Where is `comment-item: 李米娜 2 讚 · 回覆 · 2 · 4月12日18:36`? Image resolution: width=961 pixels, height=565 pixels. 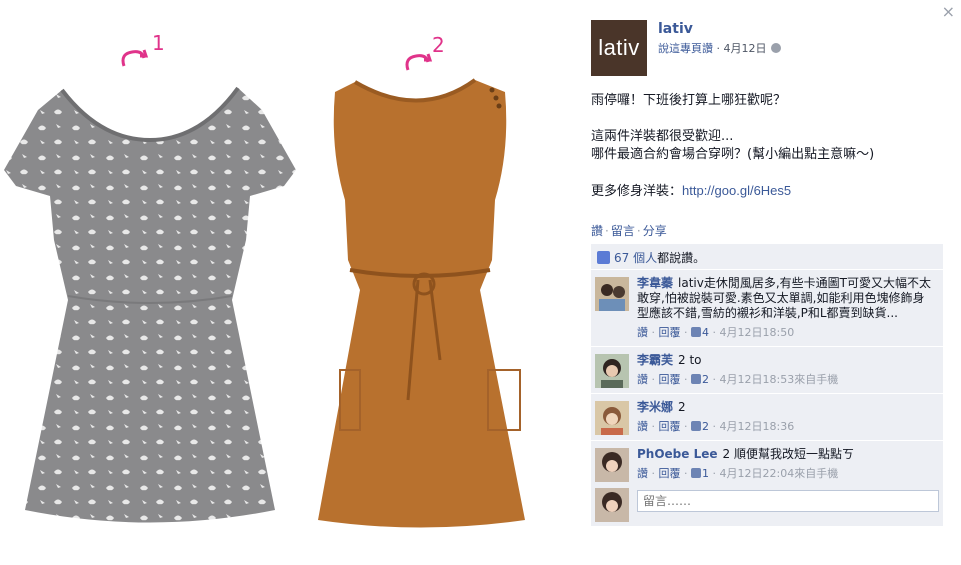
comment-item: 李米娜 2 讚 · 回覆 · 2 · 4月12日18:36 is located at coordinates (767, 417).